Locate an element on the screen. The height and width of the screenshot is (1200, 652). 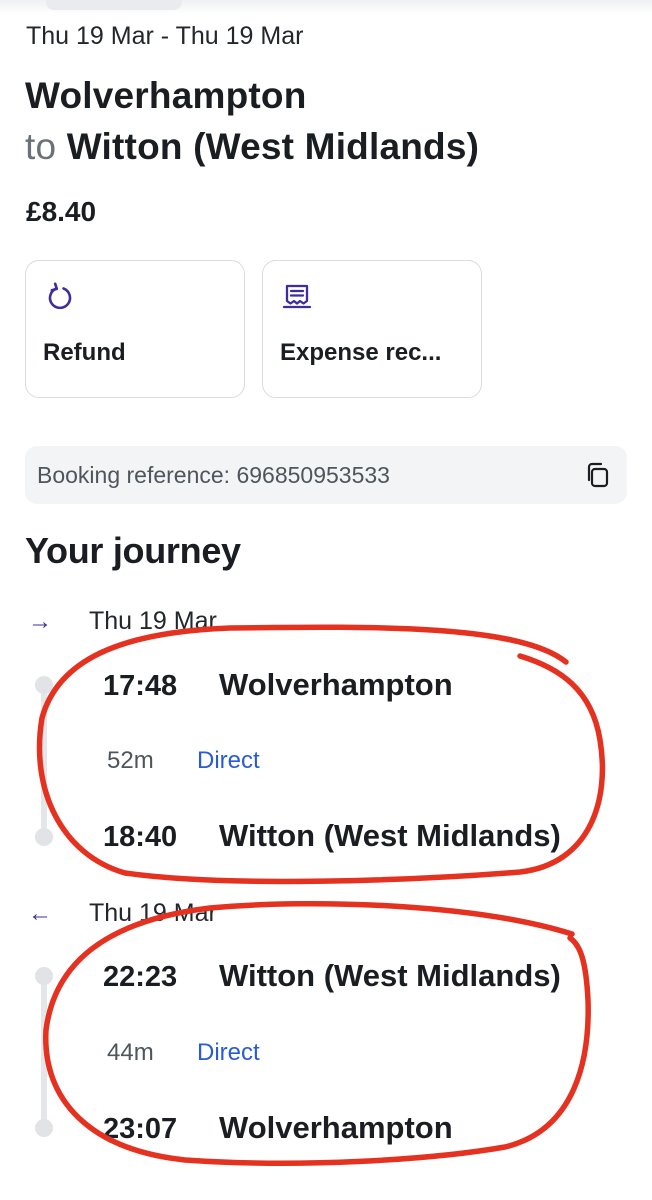
return-arrive-time: 23:07 is located at coordinates (140, 1129).